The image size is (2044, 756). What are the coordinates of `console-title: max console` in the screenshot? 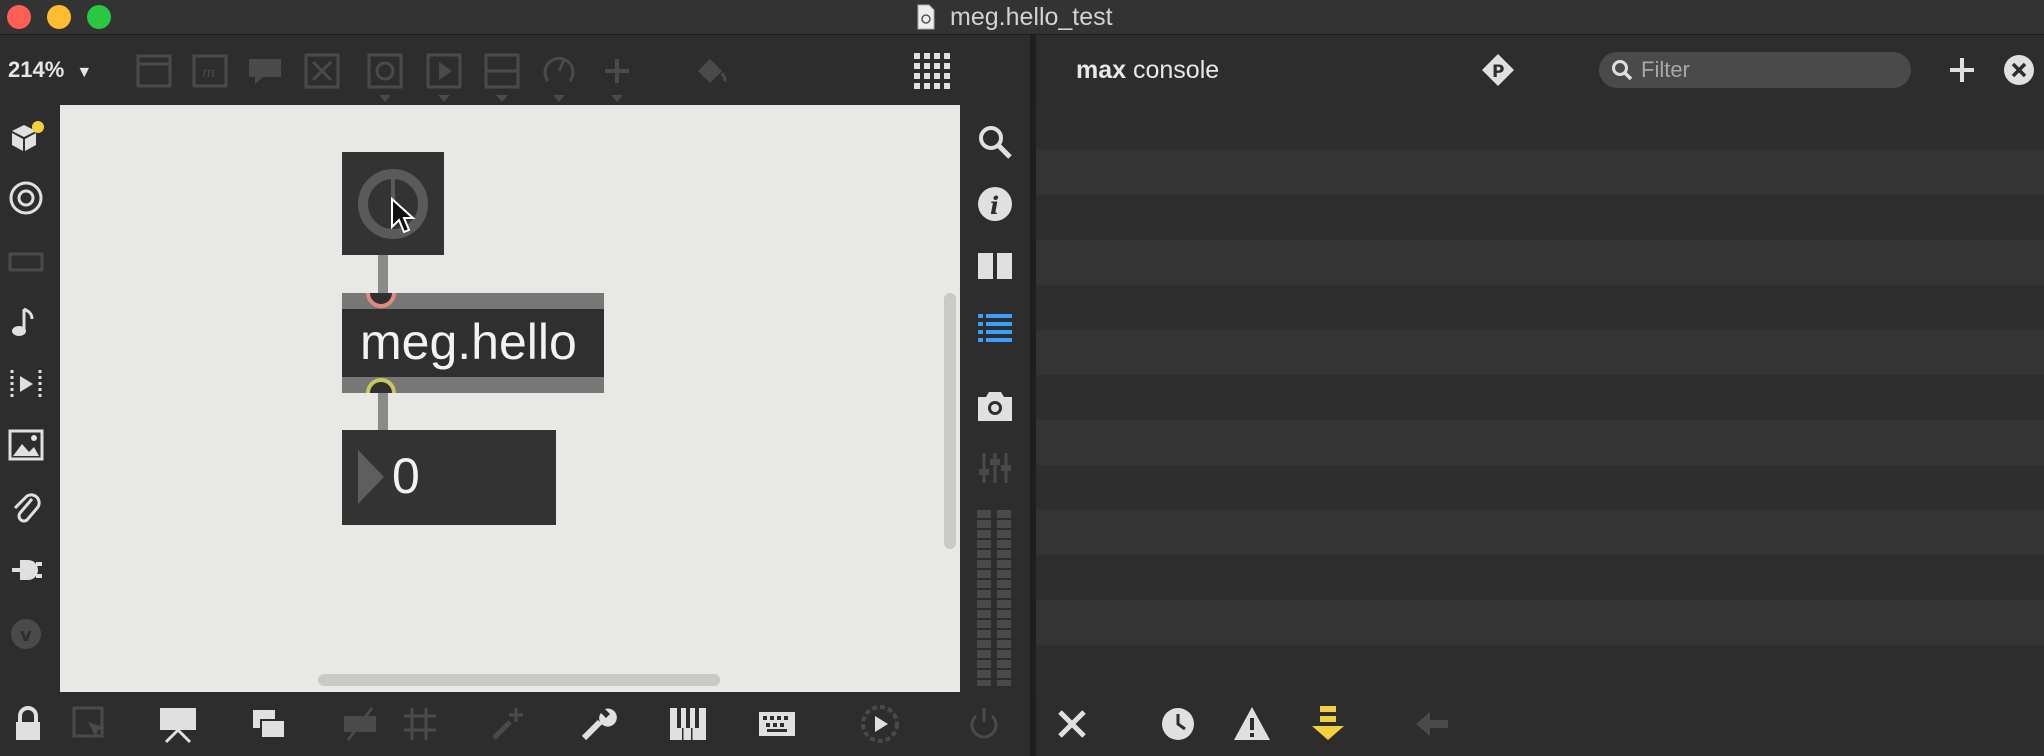 It's located at (1147, 70).